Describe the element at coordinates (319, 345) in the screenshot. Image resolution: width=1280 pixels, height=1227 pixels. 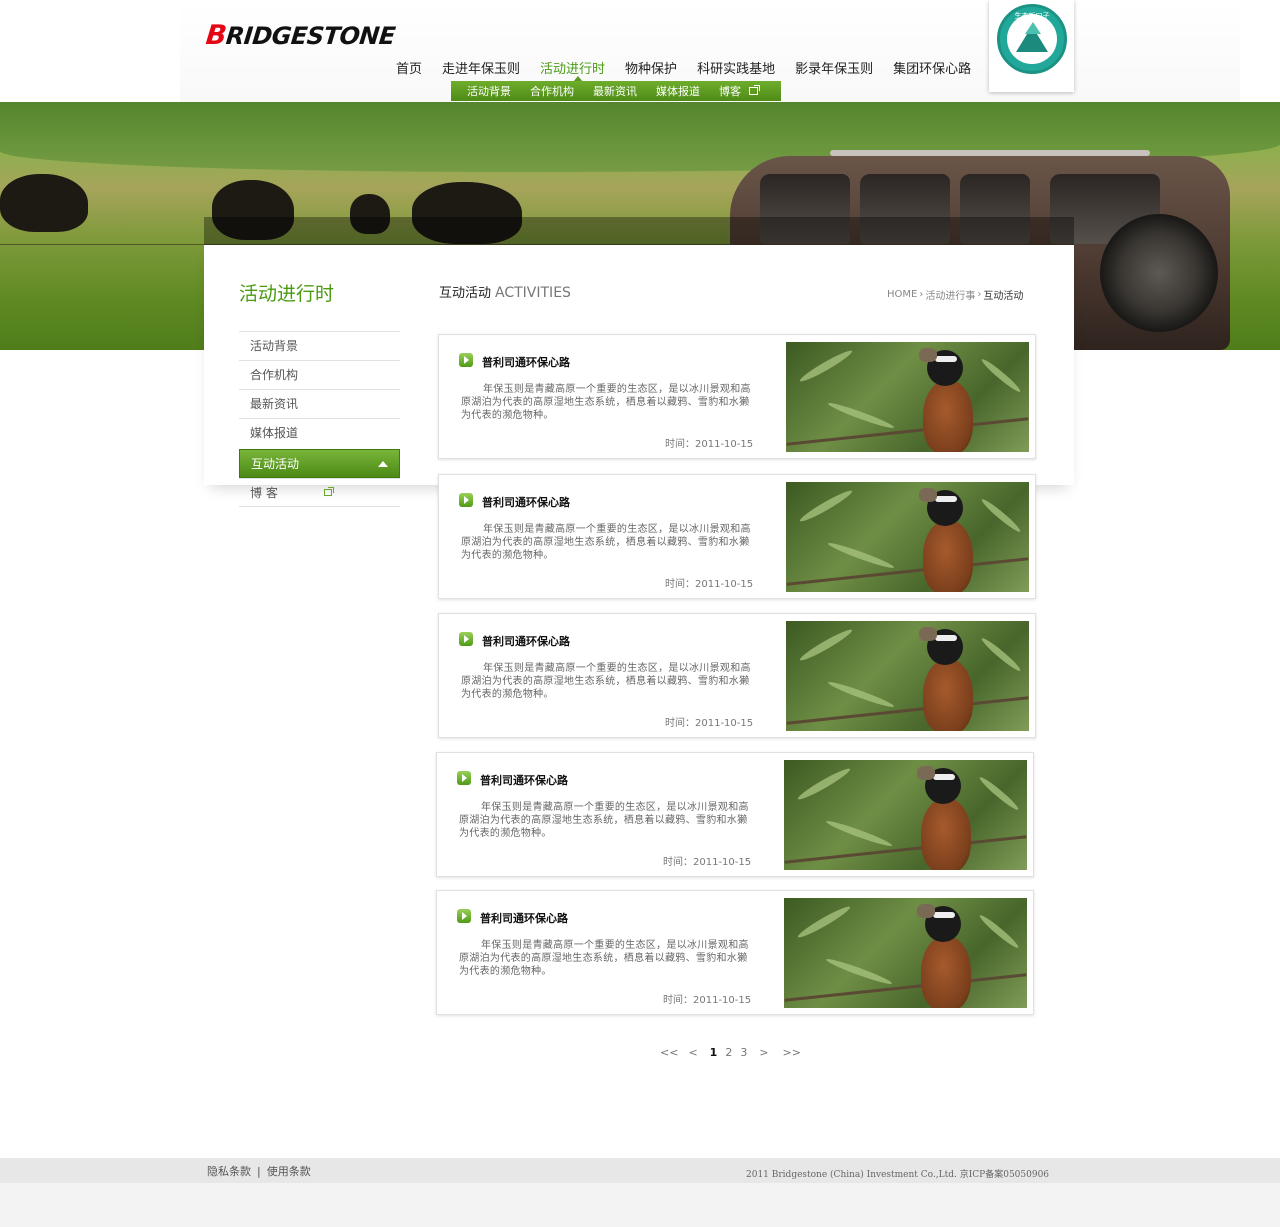
I see `sidebar-item-background: 活动背景` at that location.